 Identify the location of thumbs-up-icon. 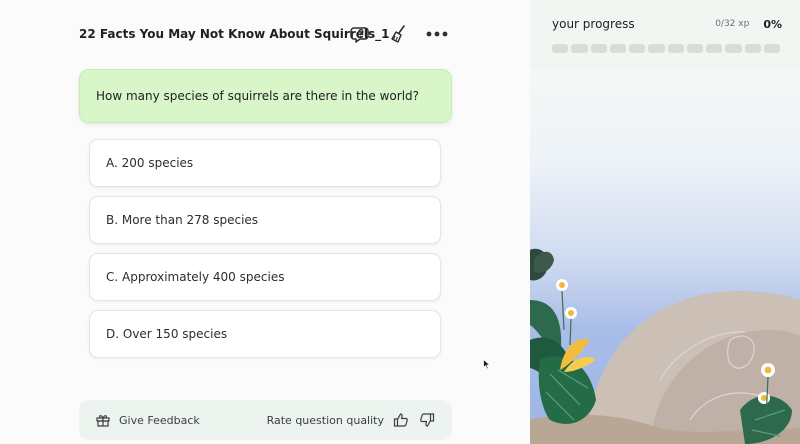
(401, 420).